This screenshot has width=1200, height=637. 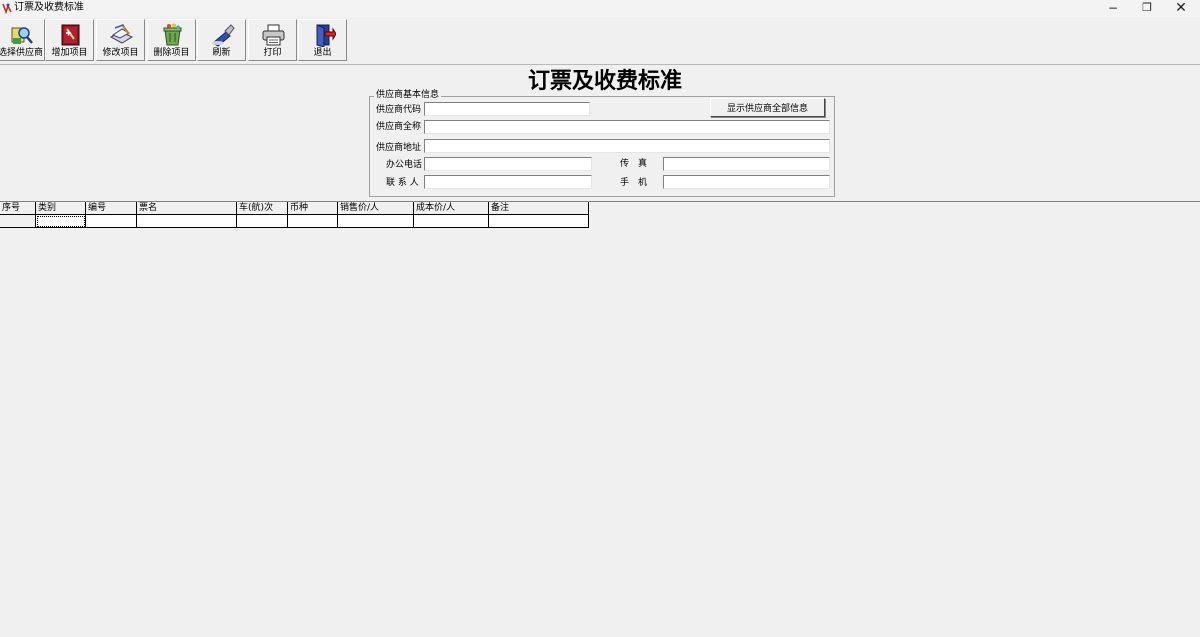 What do you see at coordinates (767, 107) in the screenshot?
I see `show-all-supplier-info-button: 显示供应商全部信息` at bounding box center [767, 107].